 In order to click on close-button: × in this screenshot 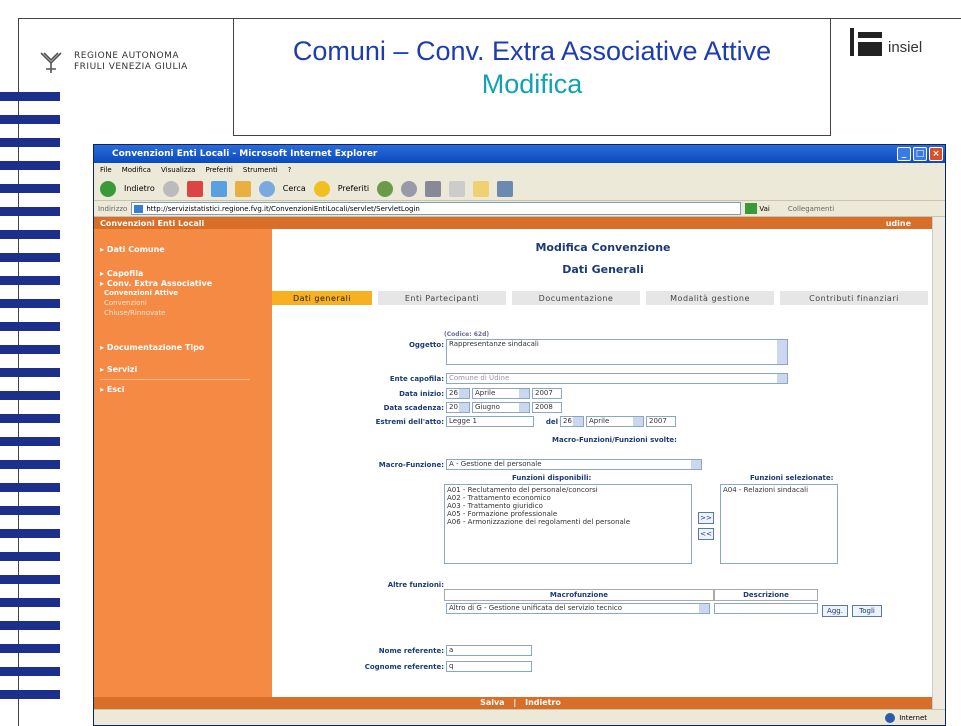, I will do `click(936, 154)`.